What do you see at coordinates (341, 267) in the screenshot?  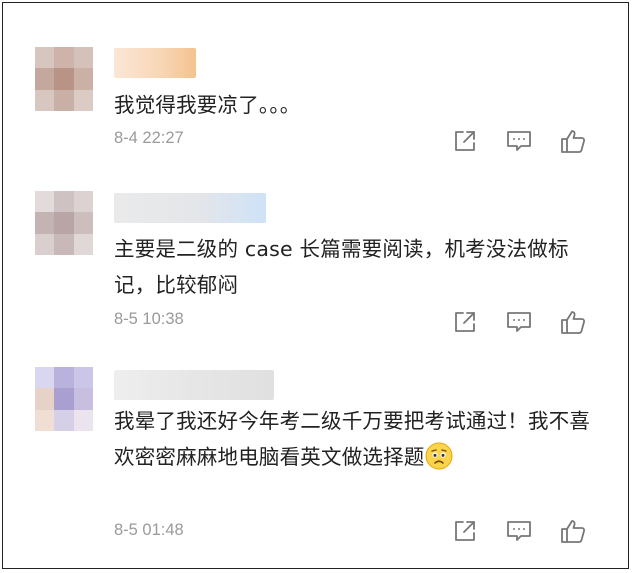 I see `comment-text: 主要是二级的 case 长篇需要阅读，机考没法做标记，比较郁闷` at bounding box center [341, 267].